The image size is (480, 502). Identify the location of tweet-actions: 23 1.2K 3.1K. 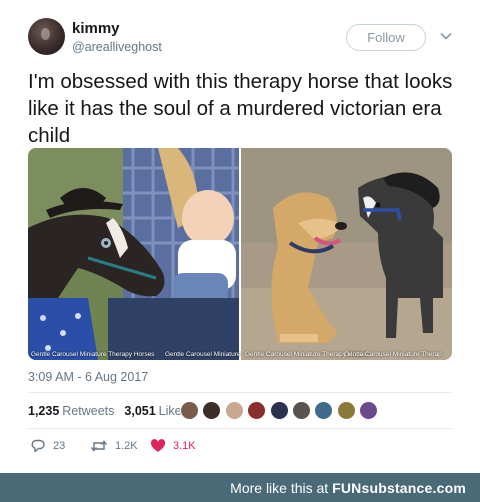
(178, 446).